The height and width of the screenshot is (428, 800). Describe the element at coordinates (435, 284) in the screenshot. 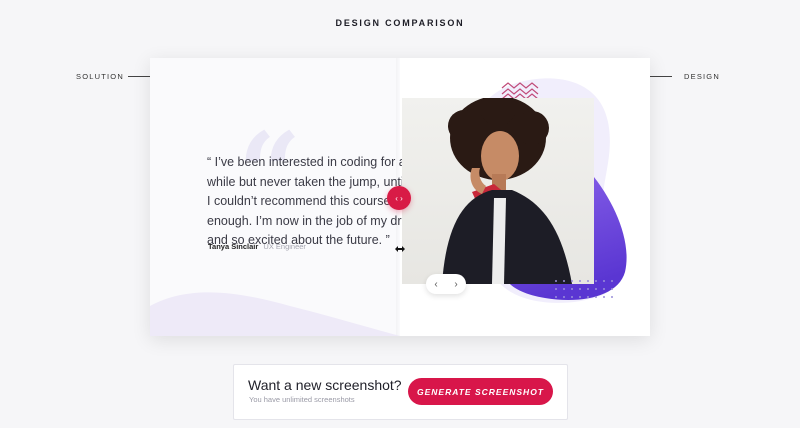

I see `carousel-prev-button: ‹` at that location.